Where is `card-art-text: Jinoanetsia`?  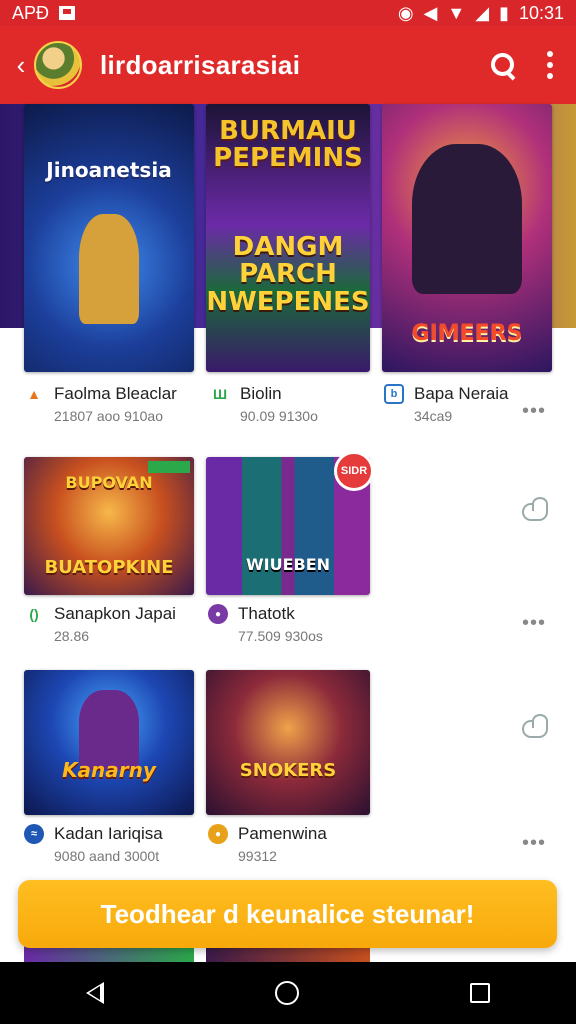 card-art-text: Jinoanetsia is located at coordinates (109, 170).